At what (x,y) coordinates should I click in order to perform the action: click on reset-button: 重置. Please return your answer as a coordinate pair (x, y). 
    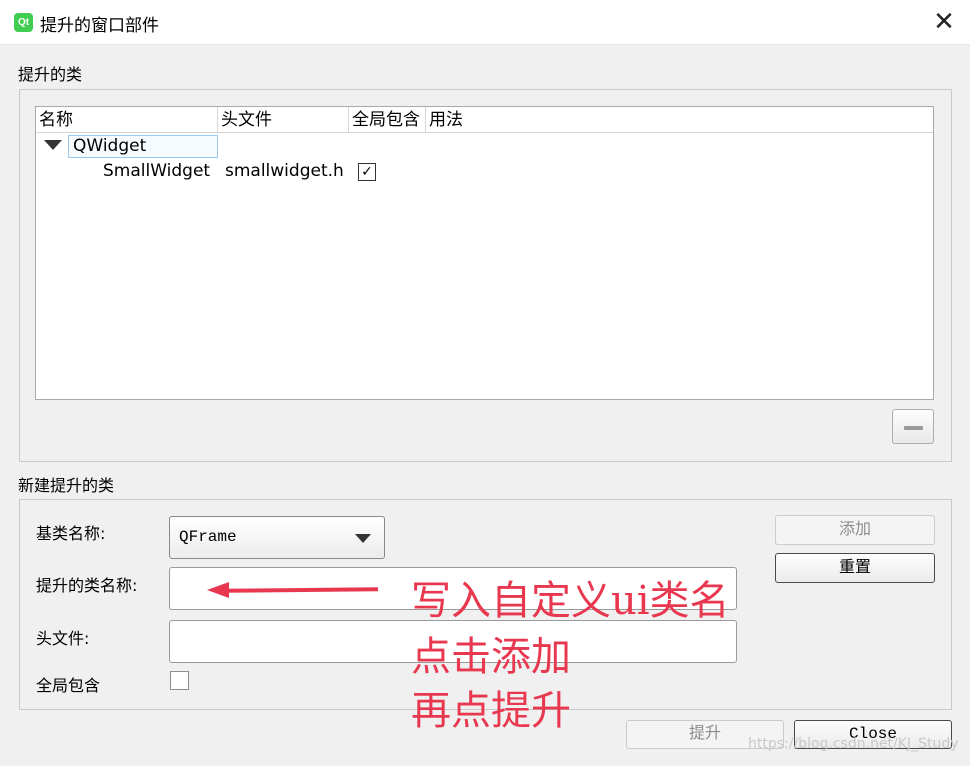
    Looking at the image, I should click on (855, 568).